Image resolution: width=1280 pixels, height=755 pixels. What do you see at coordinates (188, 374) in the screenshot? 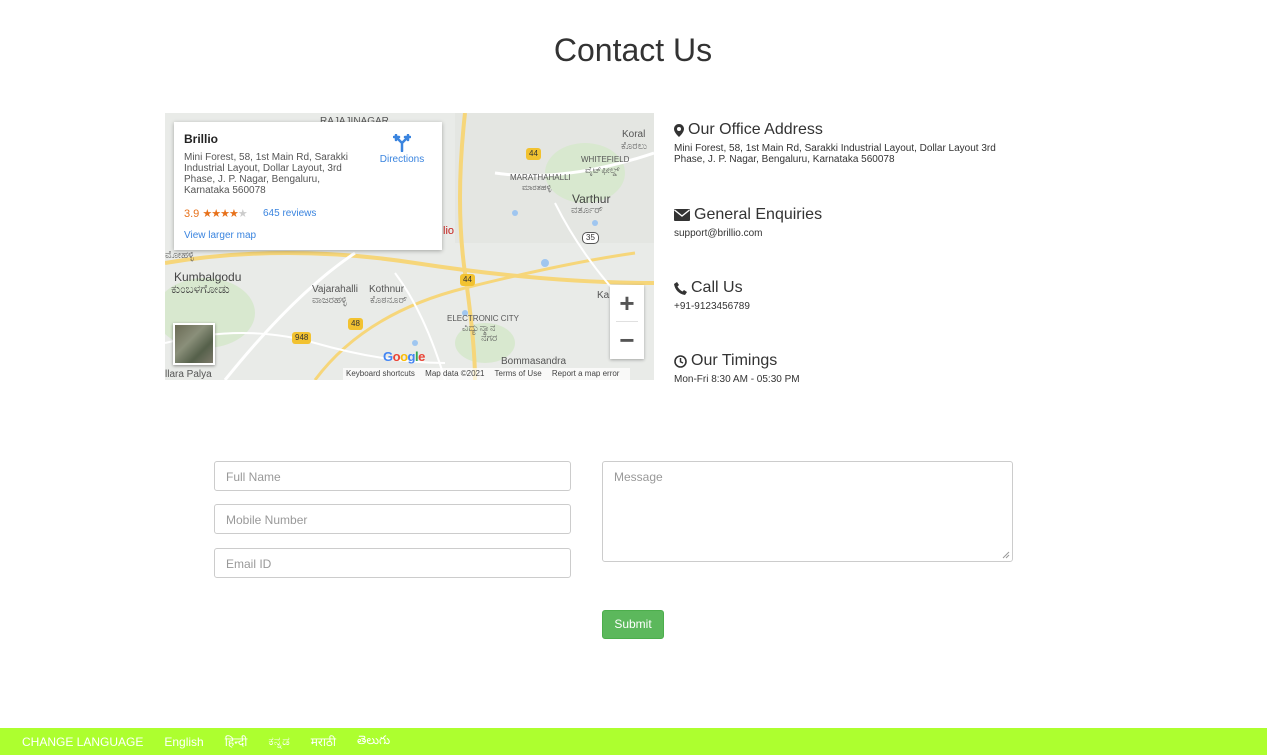
I see `map-label-pallya: llara Palya` at bounding box center [188, 374].